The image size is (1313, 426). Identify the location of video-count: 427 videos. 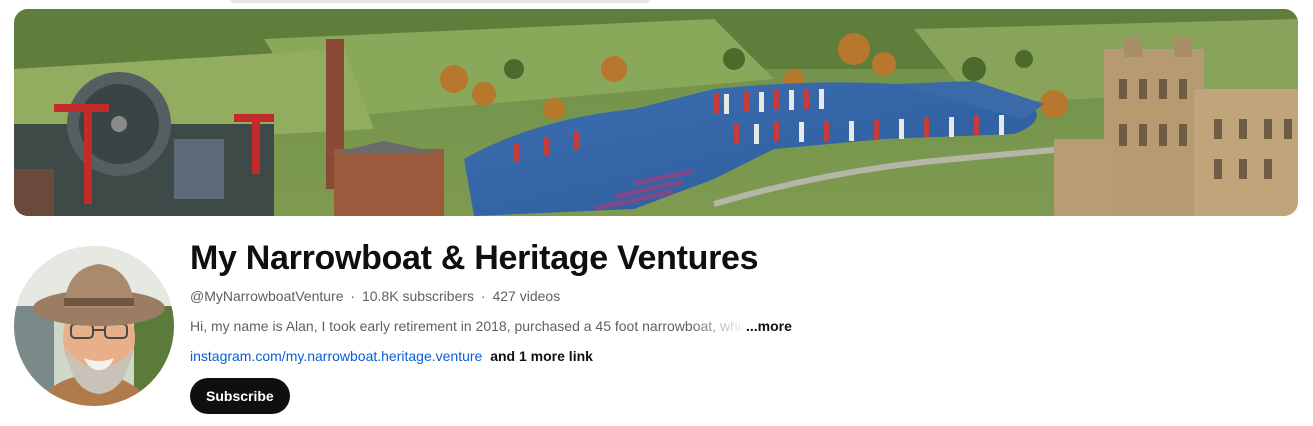
(526, 296).